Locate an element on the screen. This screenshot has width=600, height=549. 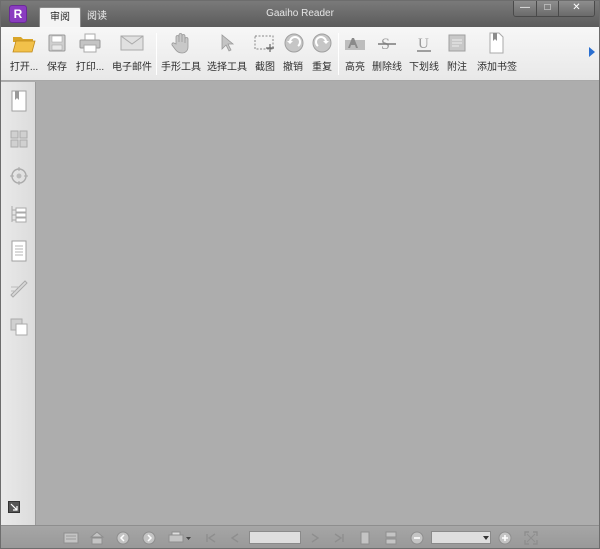
strikeout-icon: S is located at coordinates (387, 43).